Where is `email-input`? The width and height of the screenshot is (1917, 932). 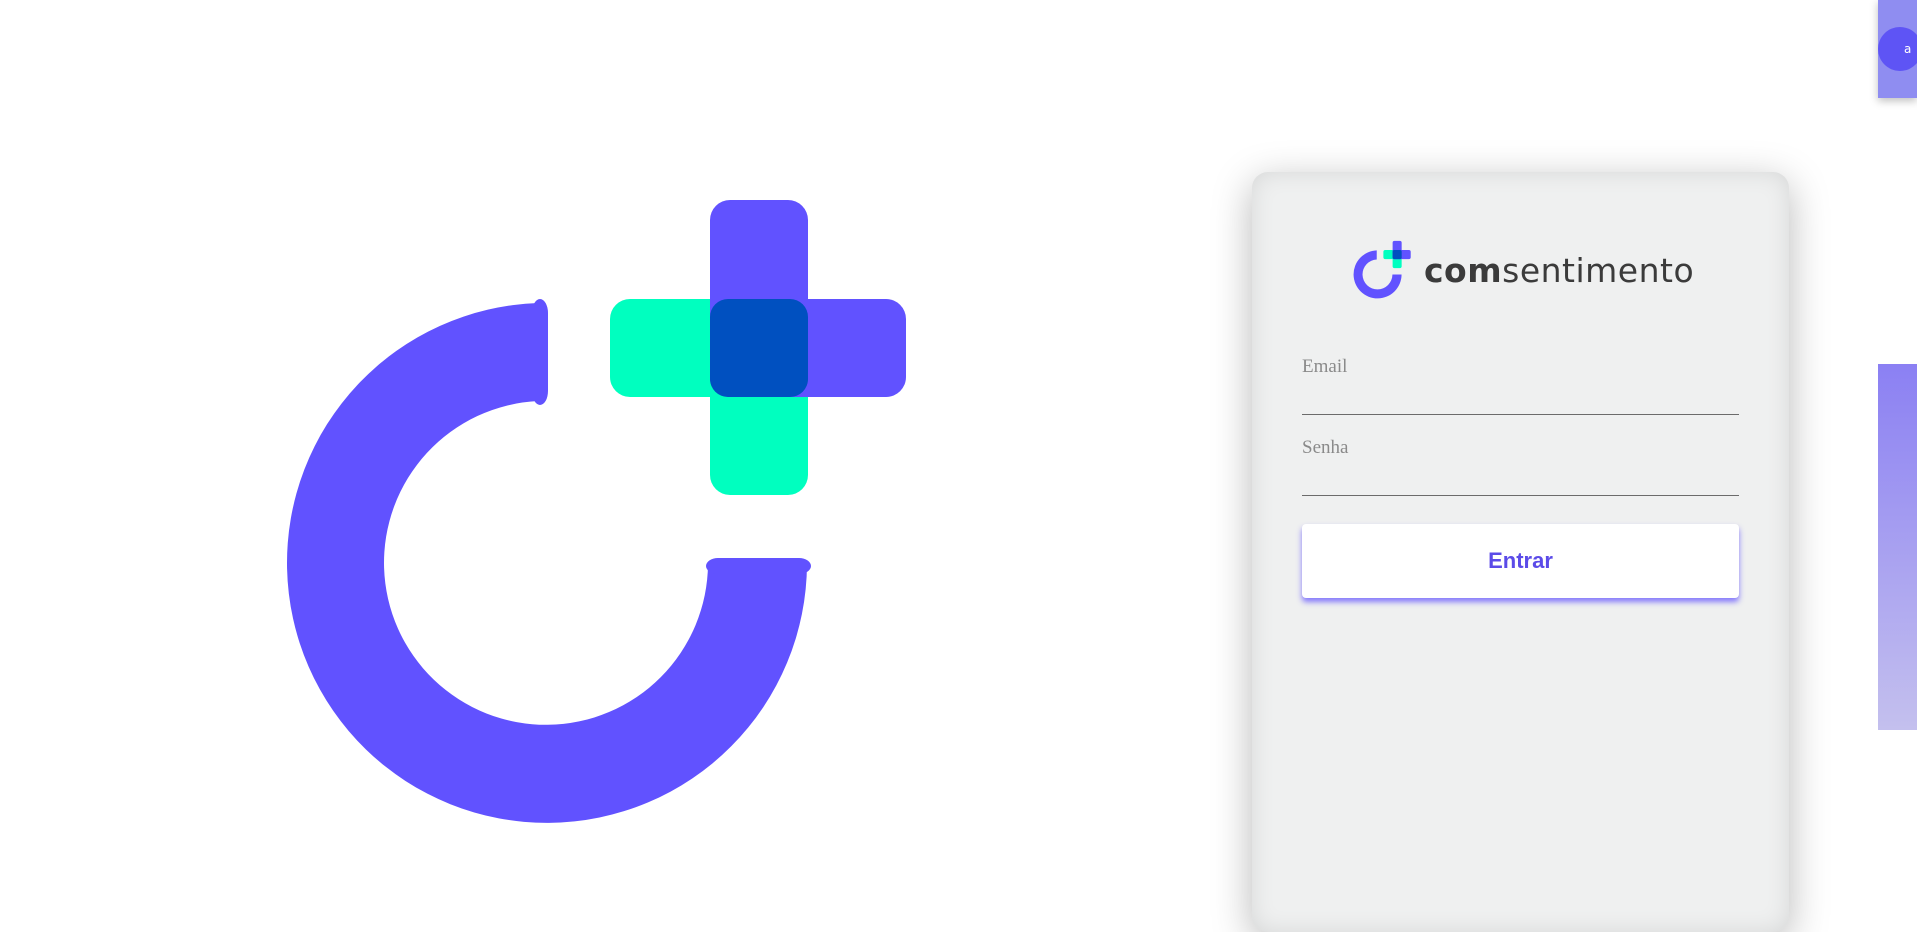
email-input is located at coordinates (1520, 399).